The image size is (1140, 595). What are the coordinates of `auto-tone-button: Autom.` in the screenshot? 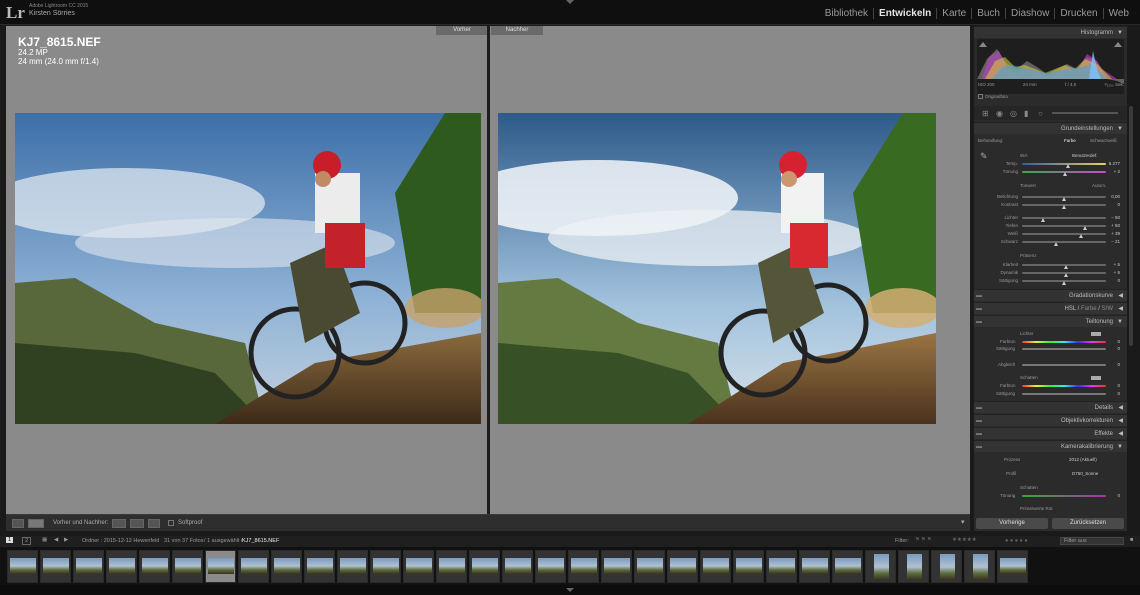 It's located at (1099, 185).